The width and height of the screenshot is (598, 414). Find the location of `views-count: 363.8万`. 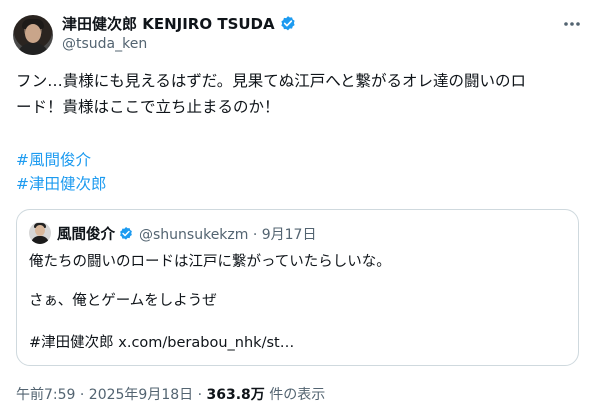

views-count: 363.8万 is located at coordinates (235, 395).